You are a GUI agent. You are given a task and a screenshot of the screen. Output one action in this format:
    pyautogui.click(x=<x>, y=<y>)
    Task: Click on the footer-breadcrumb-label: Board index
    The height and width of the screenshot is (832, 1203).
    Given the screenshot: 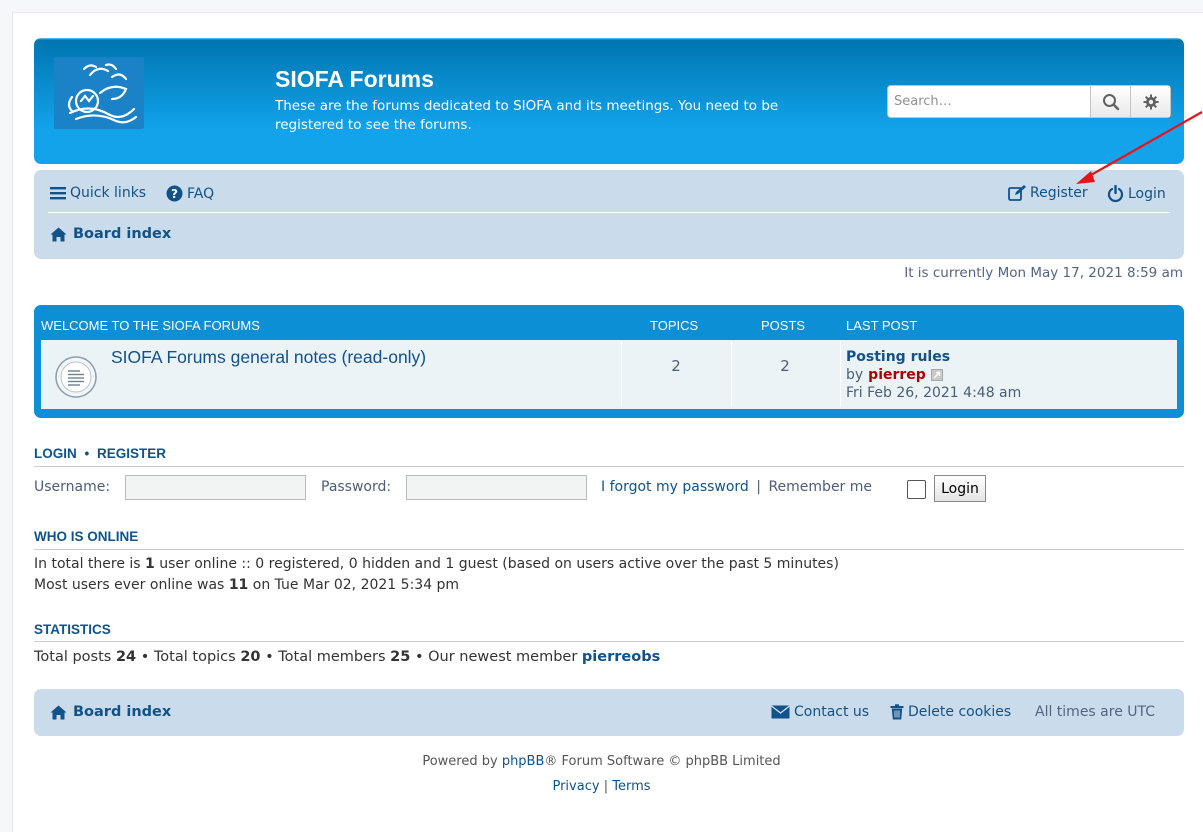 What is the action you would take?
    pyautogui.click(x=122, y=712)
    